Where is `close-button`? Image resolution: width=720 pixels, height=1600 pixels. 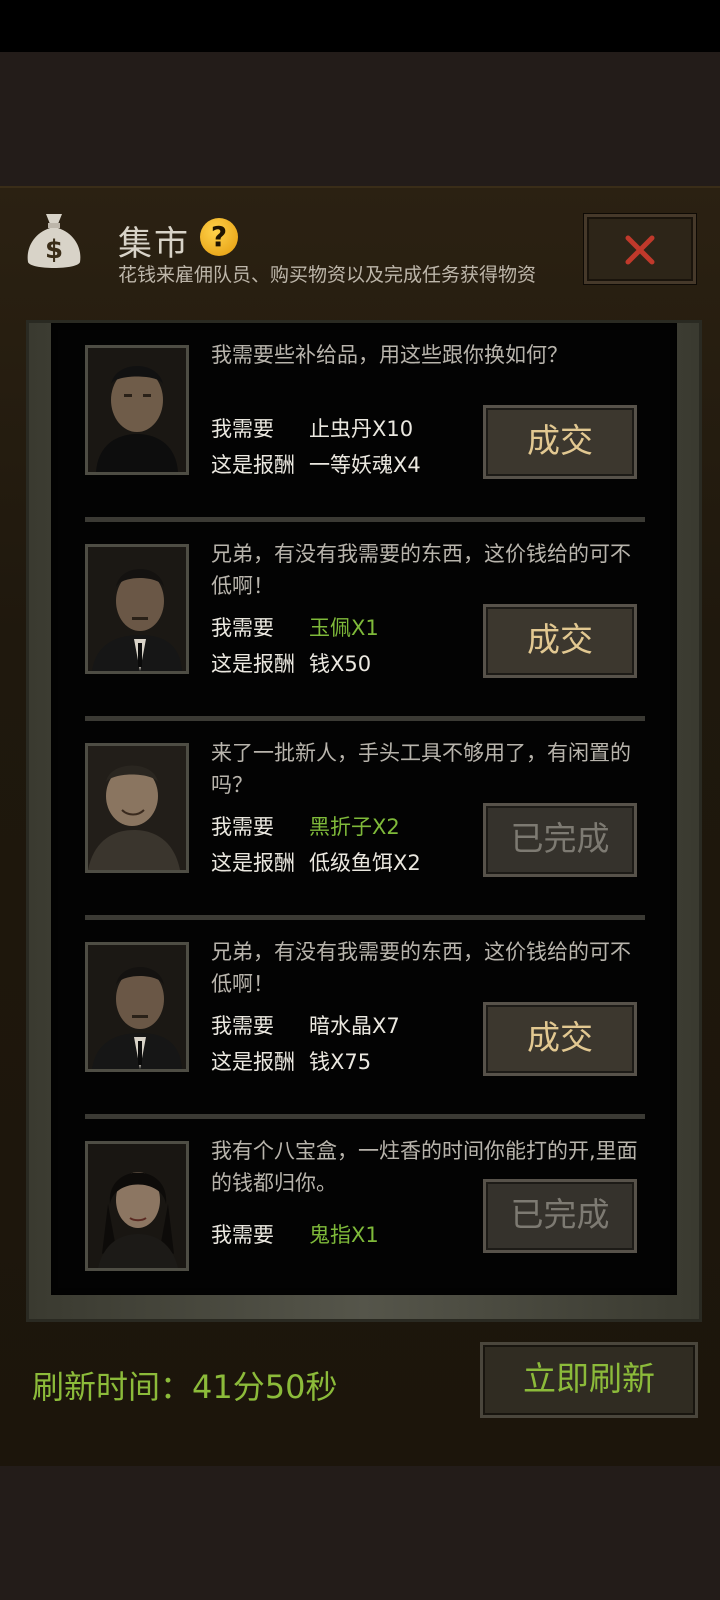
close-button is located at coordinates (640, 249).